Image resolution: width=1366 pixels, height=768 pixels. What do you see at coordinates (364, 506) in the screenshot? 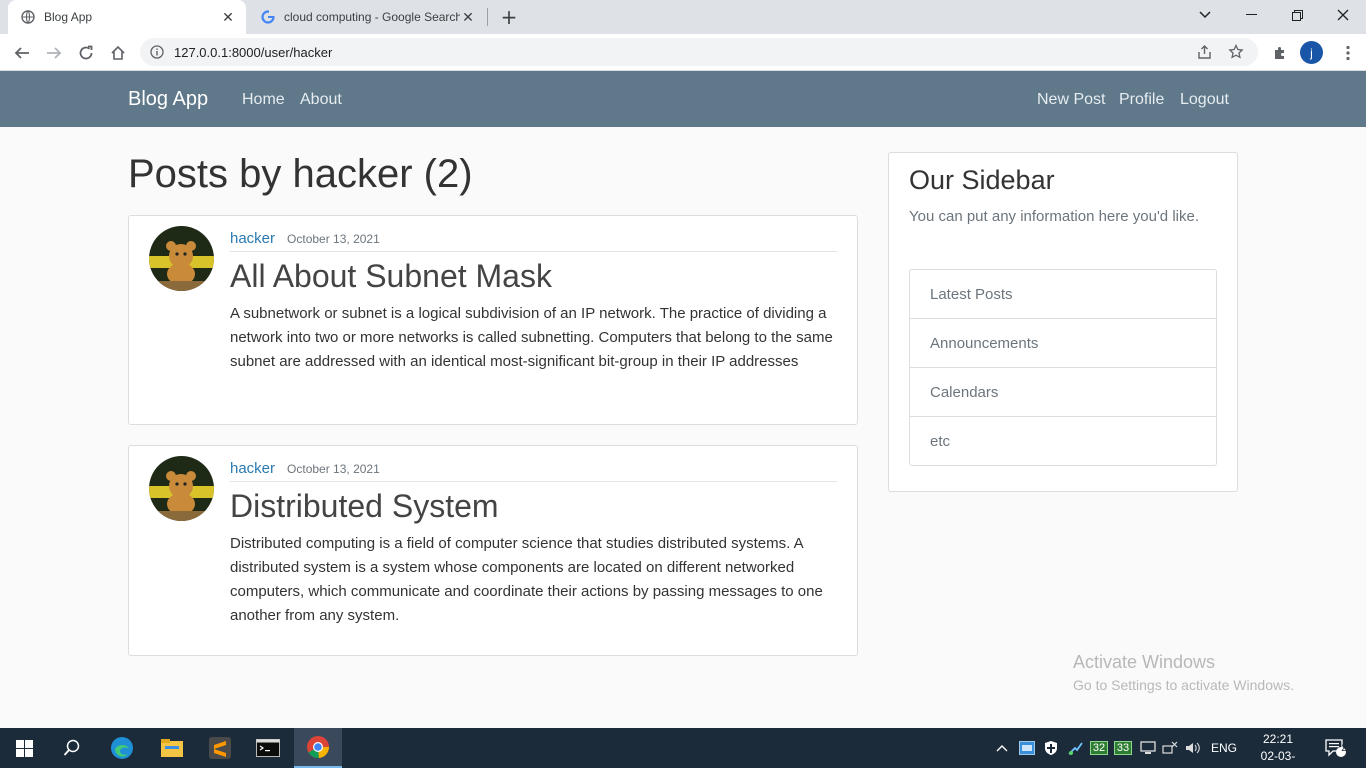
I see `post-title-link: Distributed System` at bounding box center [364, 506].